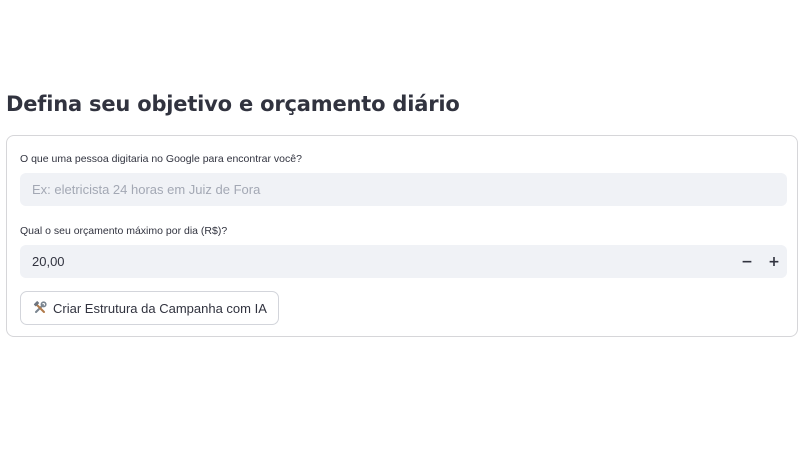  What do you see at coordinates (747, 261) in the screenshot?
I see `decrement-button: −` at bounding box center [747, 261].